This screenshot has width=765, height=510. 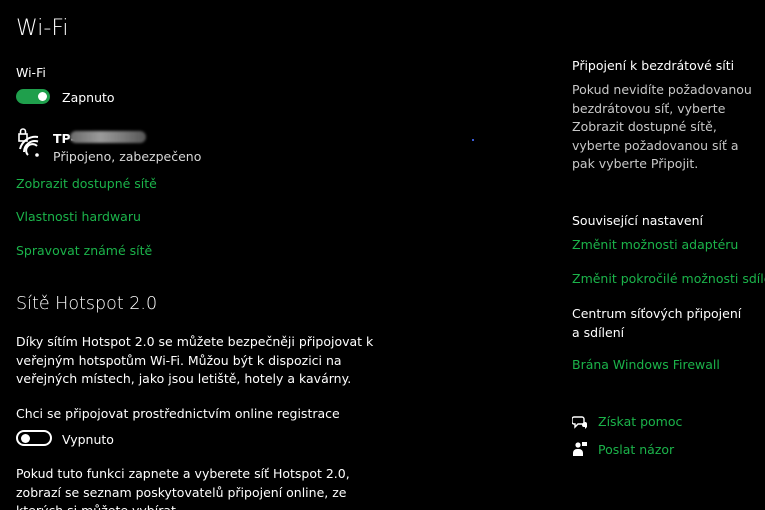 I want to click on help-chat-icon, so click(x=579, y=422).